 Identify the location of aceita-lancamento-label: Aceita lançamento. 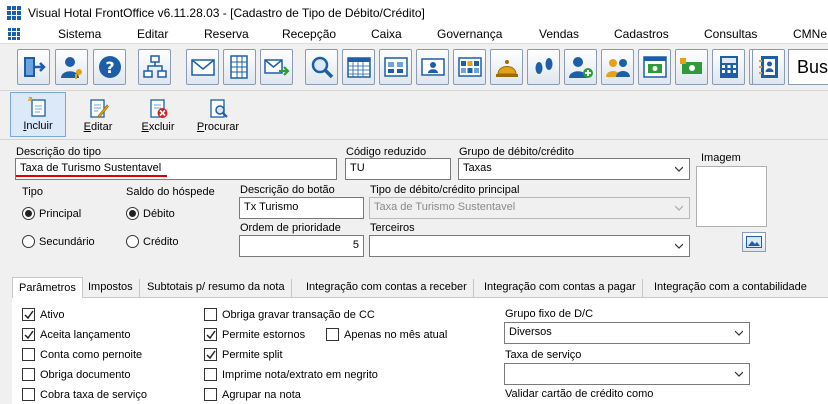
(85, 334).